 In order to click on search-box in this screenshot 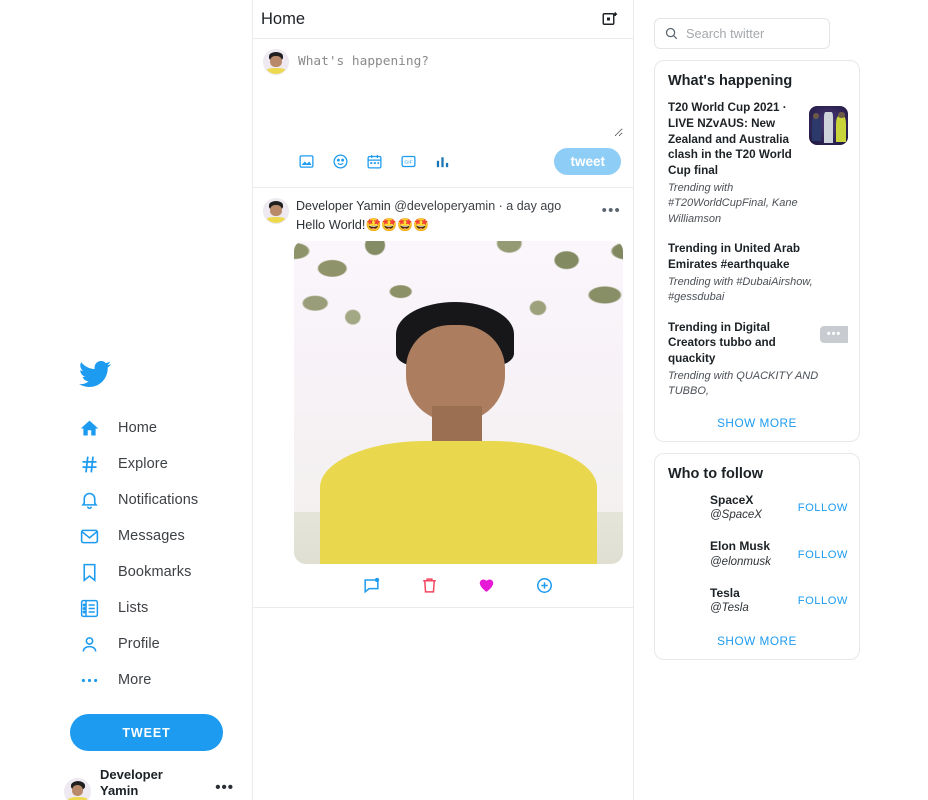, I will do `click(742, 33)`.